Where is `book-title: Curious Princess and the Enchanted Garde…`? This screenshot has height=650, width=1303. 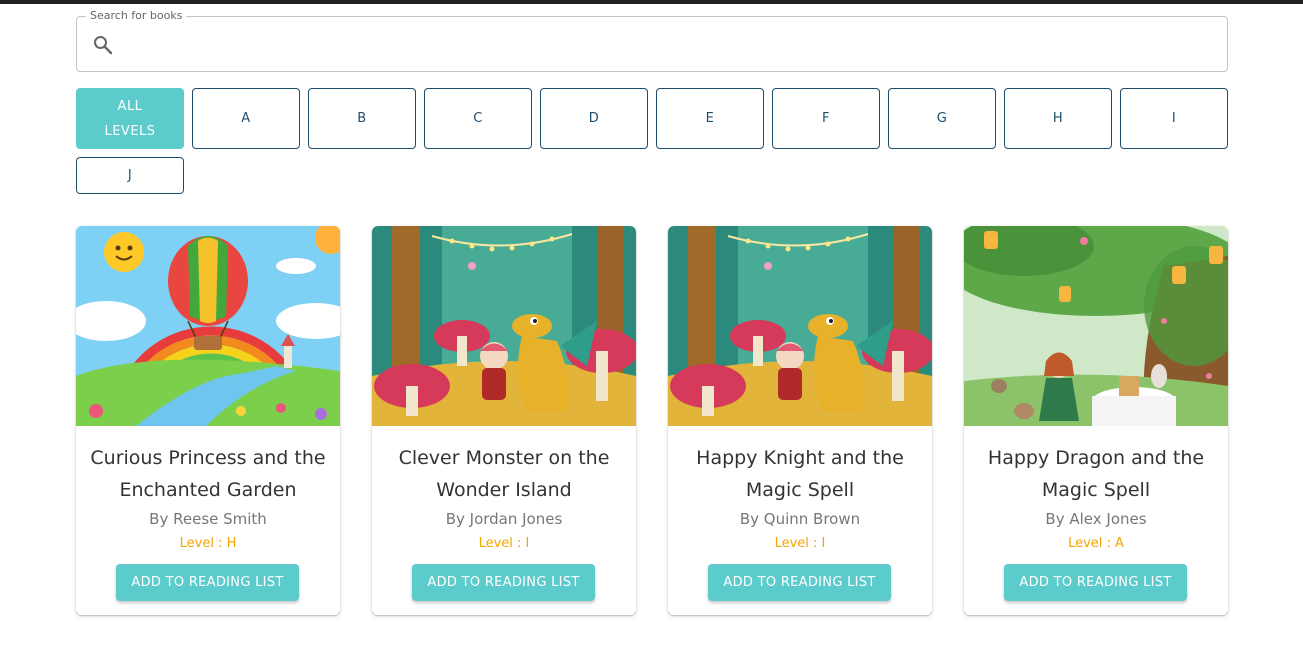
book-title: Curious Princess and the Enchanted Garde… is located at coordinates (208, 474).